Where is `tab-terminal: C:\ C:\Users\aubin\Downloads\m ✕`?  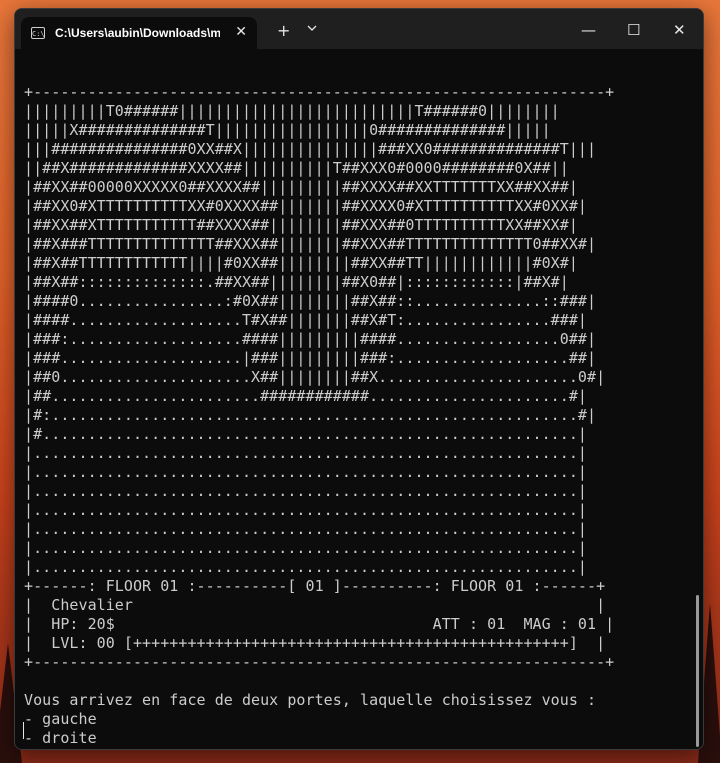
tab-terminal: C:\ C:\Users\aubin\Downloads\m ✕ is located at coordinates (139, 33).